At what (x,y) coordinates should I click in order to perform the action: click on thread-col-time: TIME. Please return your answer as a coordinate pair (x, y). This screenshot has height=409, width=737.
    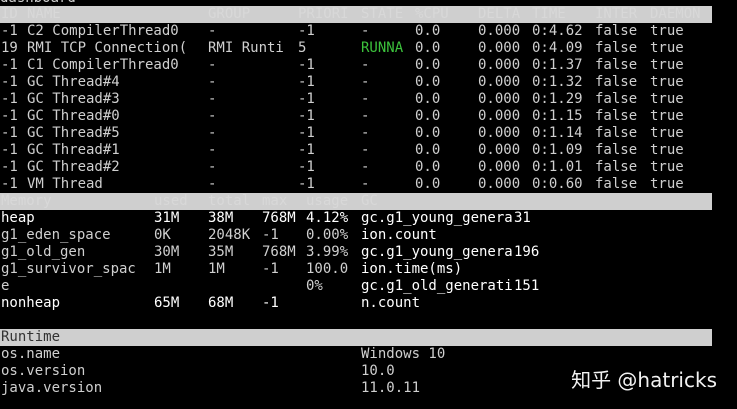
    Looking at the image, I should click on (549, 14).